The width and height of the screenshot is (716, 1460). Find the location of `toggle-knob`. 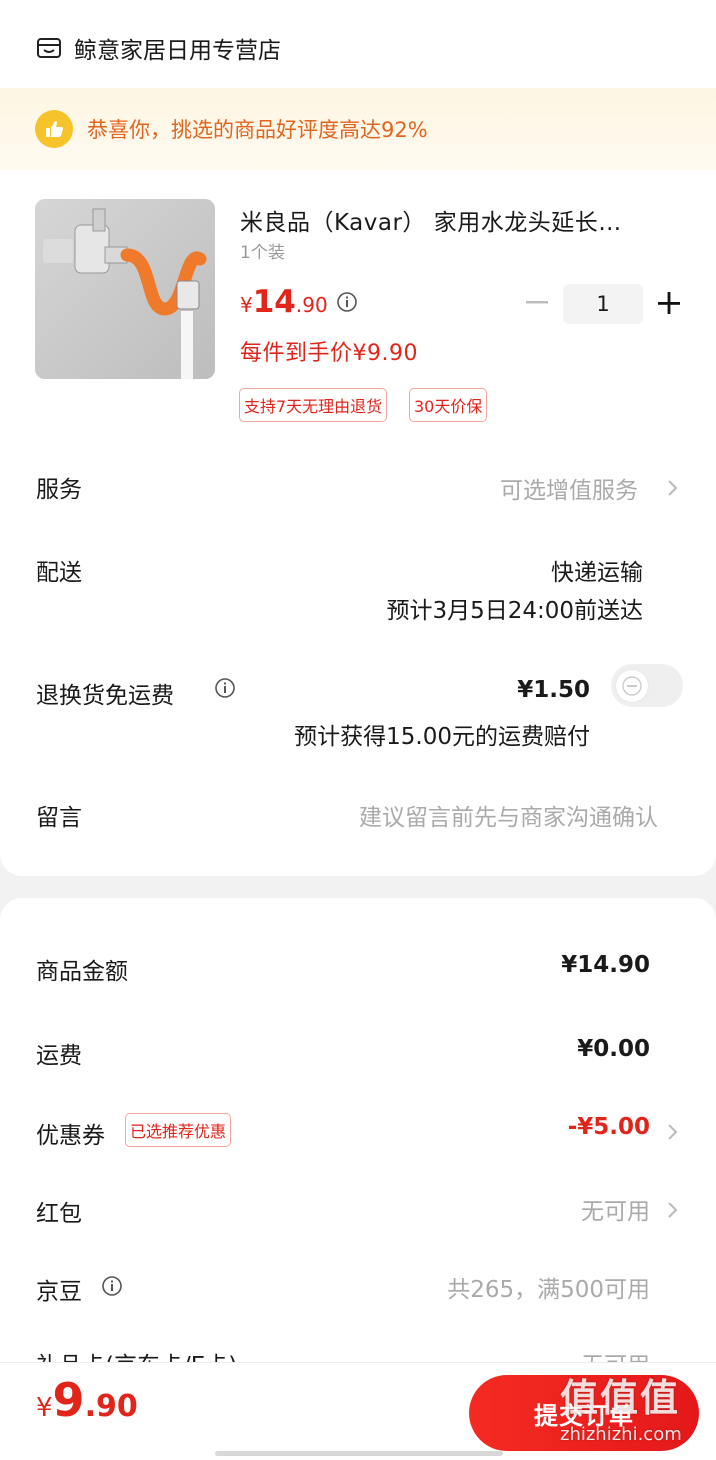

toggle-knob is located at coordinates (632, 686).